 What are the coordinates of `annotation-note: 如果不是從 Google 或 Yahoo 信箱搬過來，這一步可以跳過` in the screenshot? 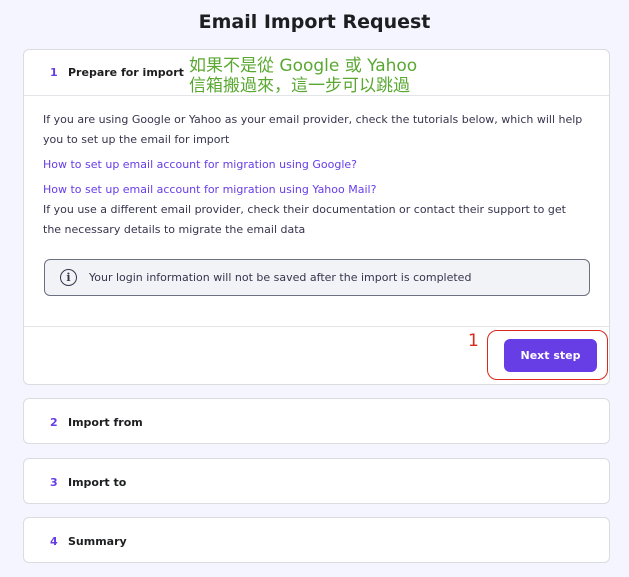 It's located at (303, 76).